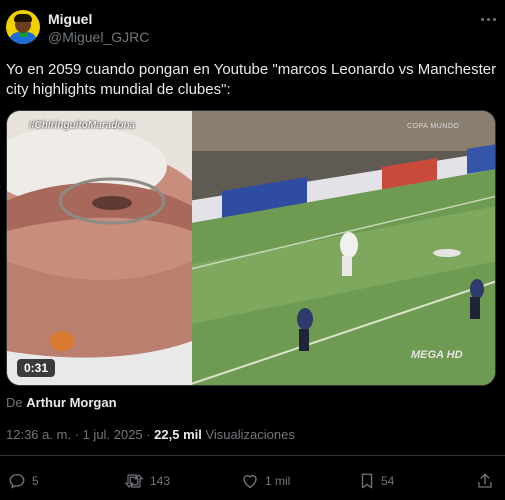 This screenshot has height=500, width=505. I want to click on like-count: 1 mil, so click(278, 481).